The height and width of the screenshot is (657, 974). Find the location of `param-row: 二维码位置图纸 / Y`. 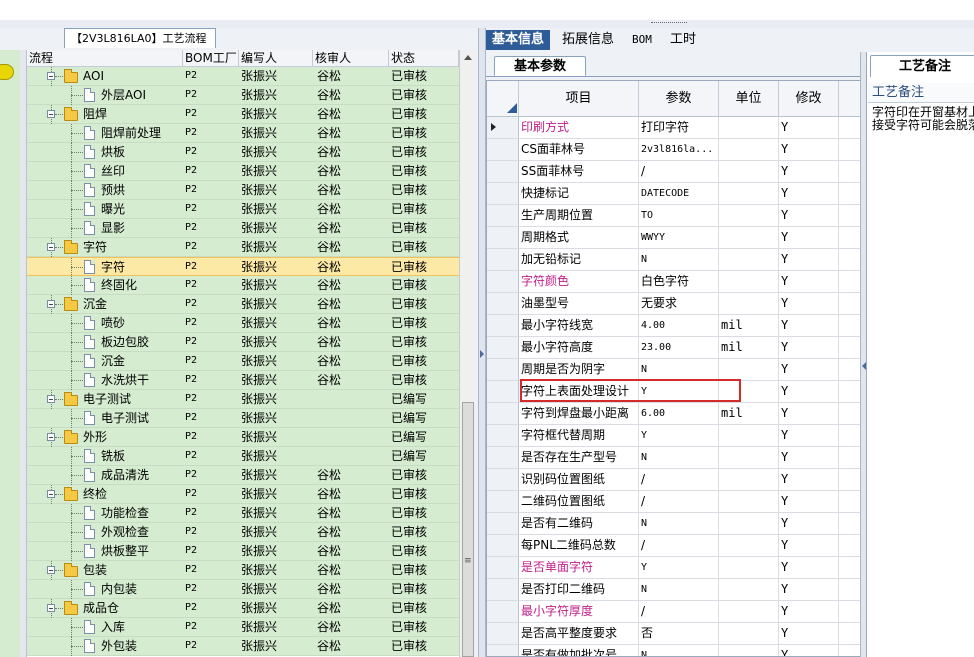

param-row: 二维码位置图纸 / Y is located at coordinates (675, 502).